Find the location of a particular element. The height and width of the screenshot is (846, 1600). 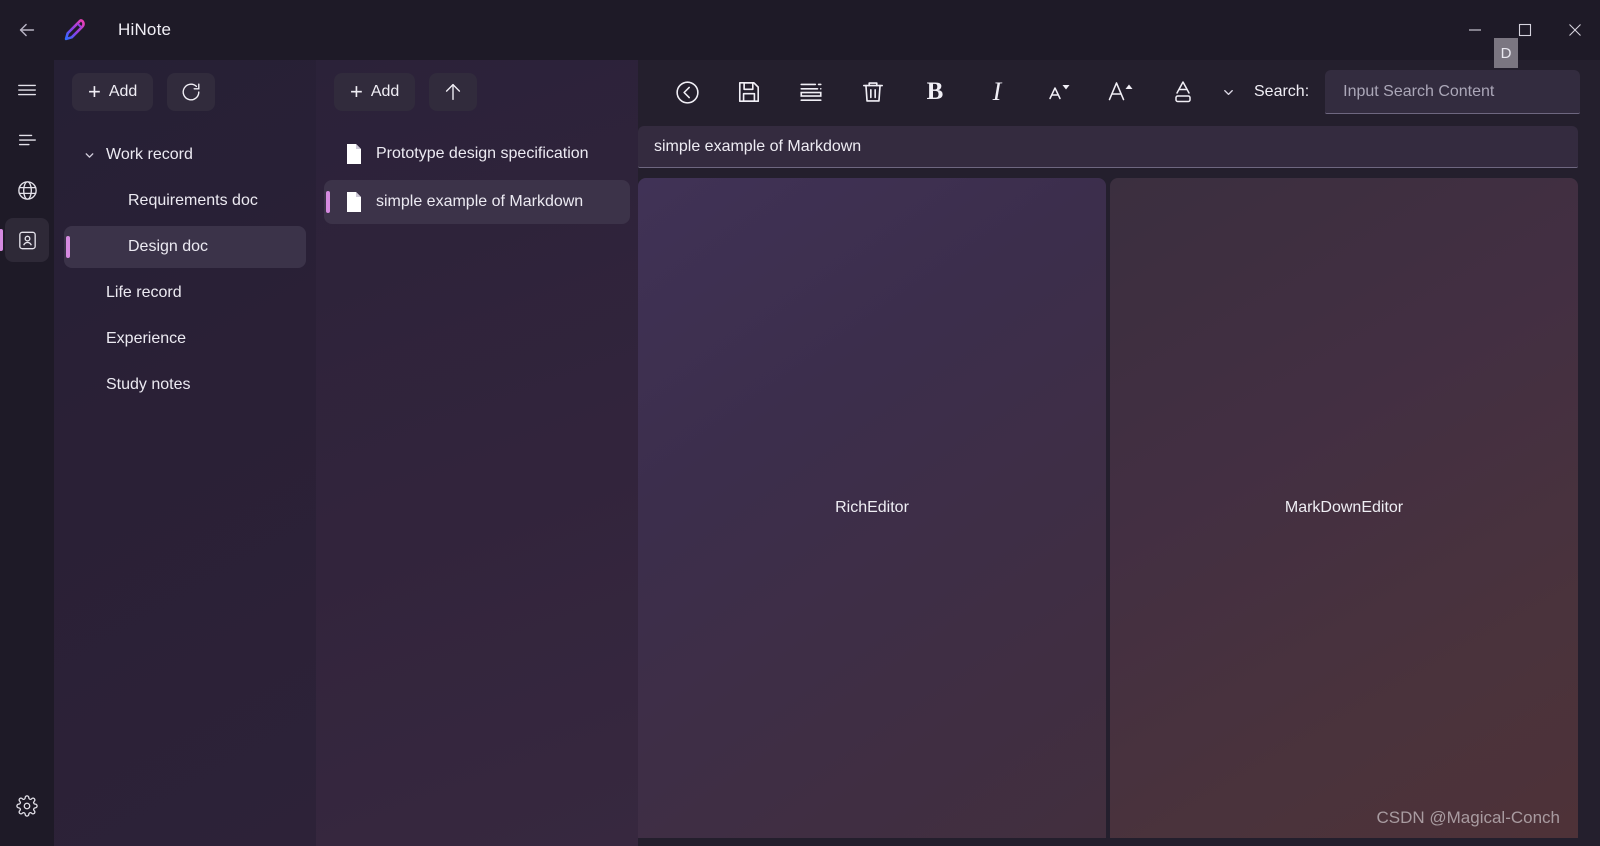

hinote-pen-logo is located at coordinates (75, 30).